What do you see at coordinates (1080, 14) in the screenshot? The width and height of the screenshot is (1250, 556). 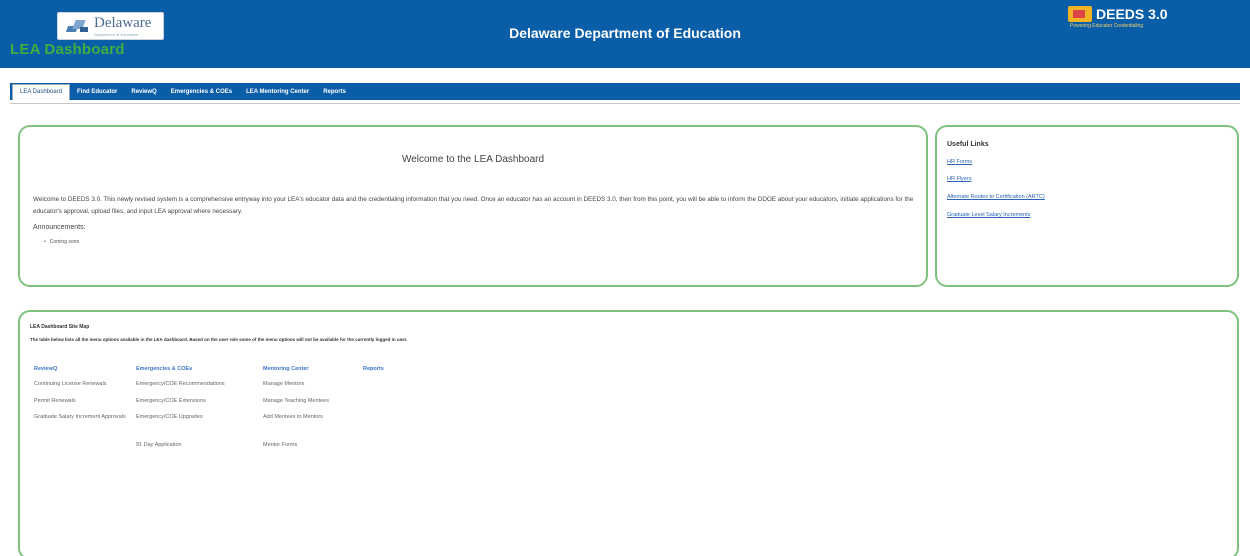 I see `deeds-logo-icon` at bounding box center [1080, 14].